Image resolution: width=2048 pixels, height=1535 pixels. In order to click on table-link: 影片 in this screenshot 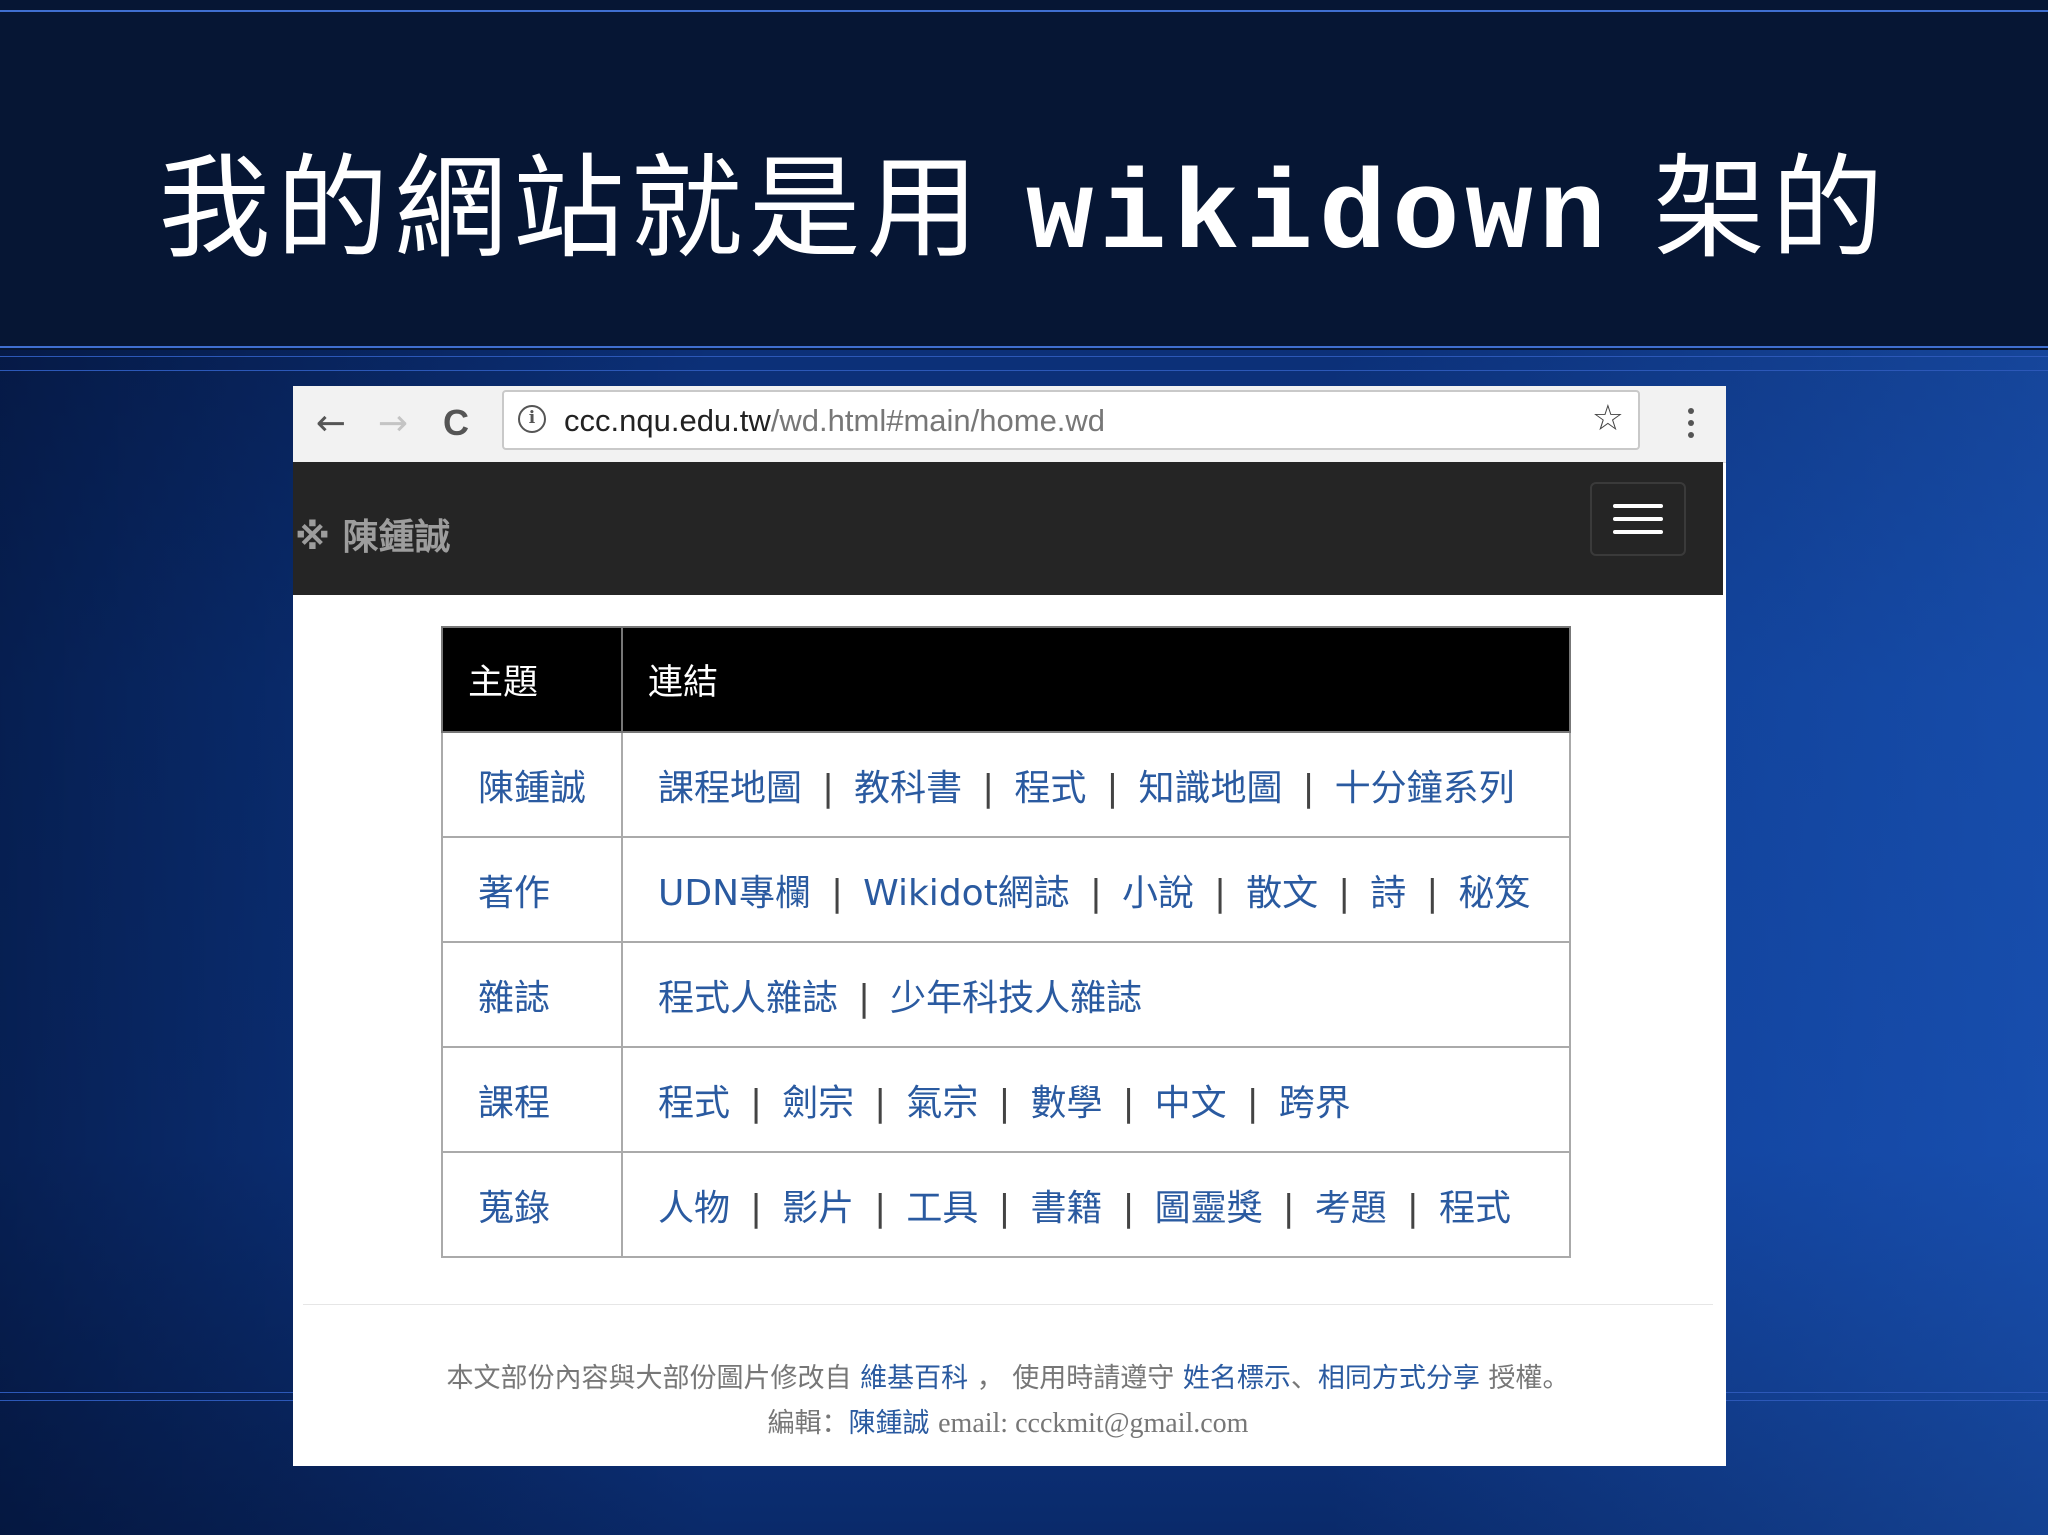, I will do `click(818, 1208)`.